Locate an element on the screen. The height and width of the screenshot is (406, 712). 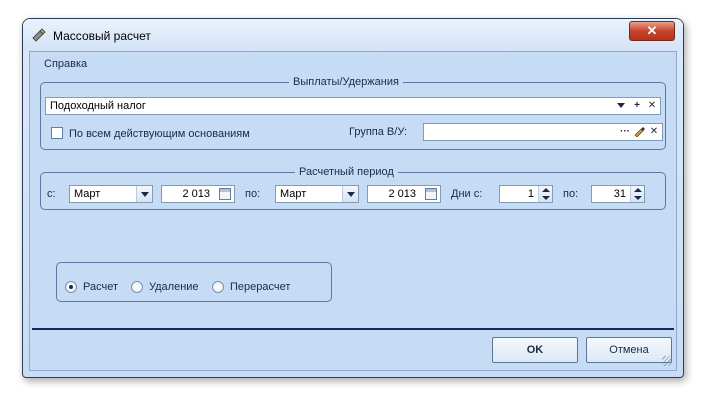
ok-button: OK is located at coordinates (535, 350).